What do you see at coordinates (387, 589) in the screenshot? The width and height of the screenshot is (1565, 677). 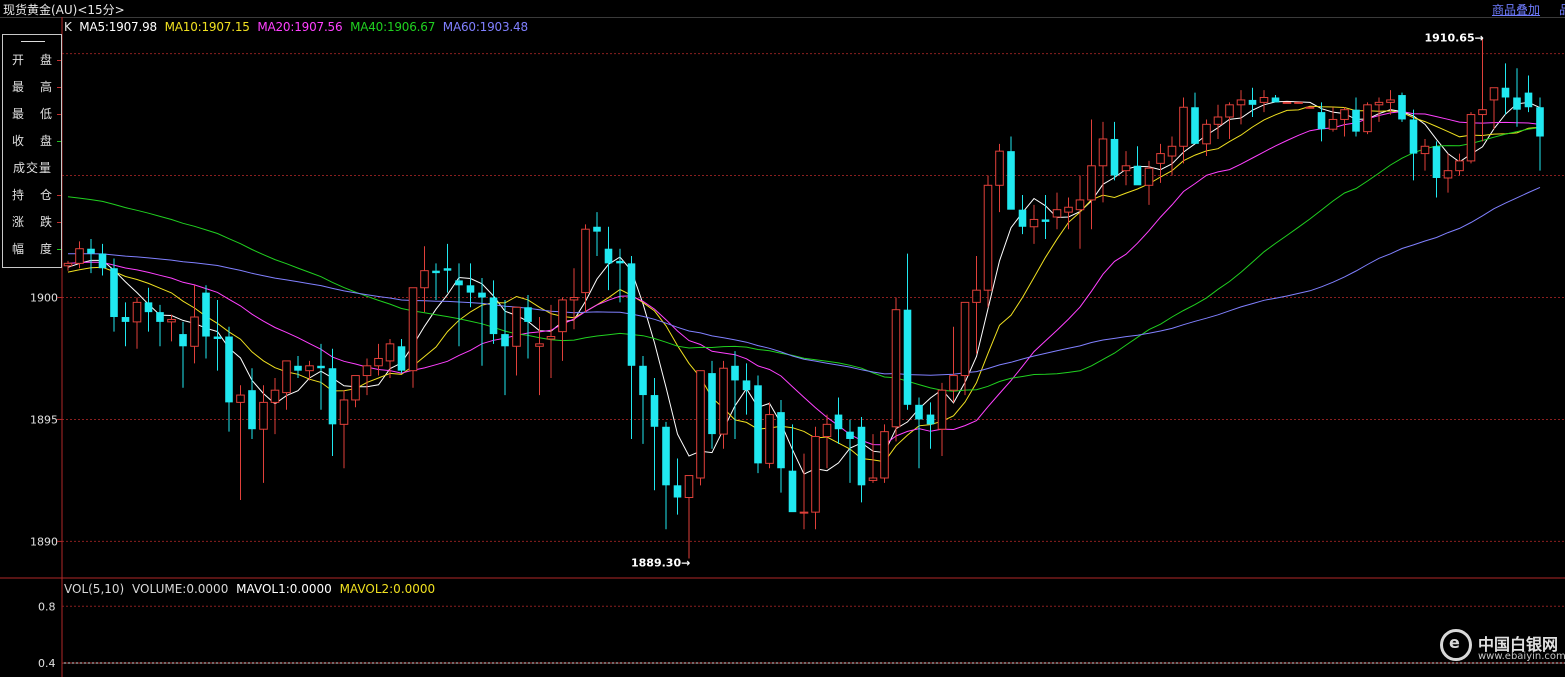 I see `mavol2-value: MAVOL2:0.0000` at bounding box center [387, 589].